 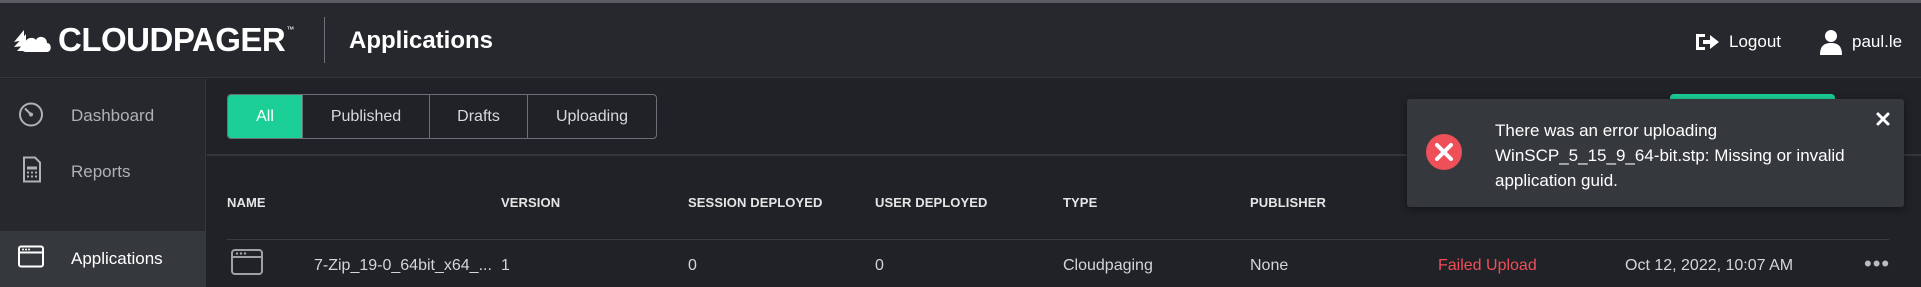 I want to click on brand-name: CLOUDPAGER, so click(x=172, y=39).